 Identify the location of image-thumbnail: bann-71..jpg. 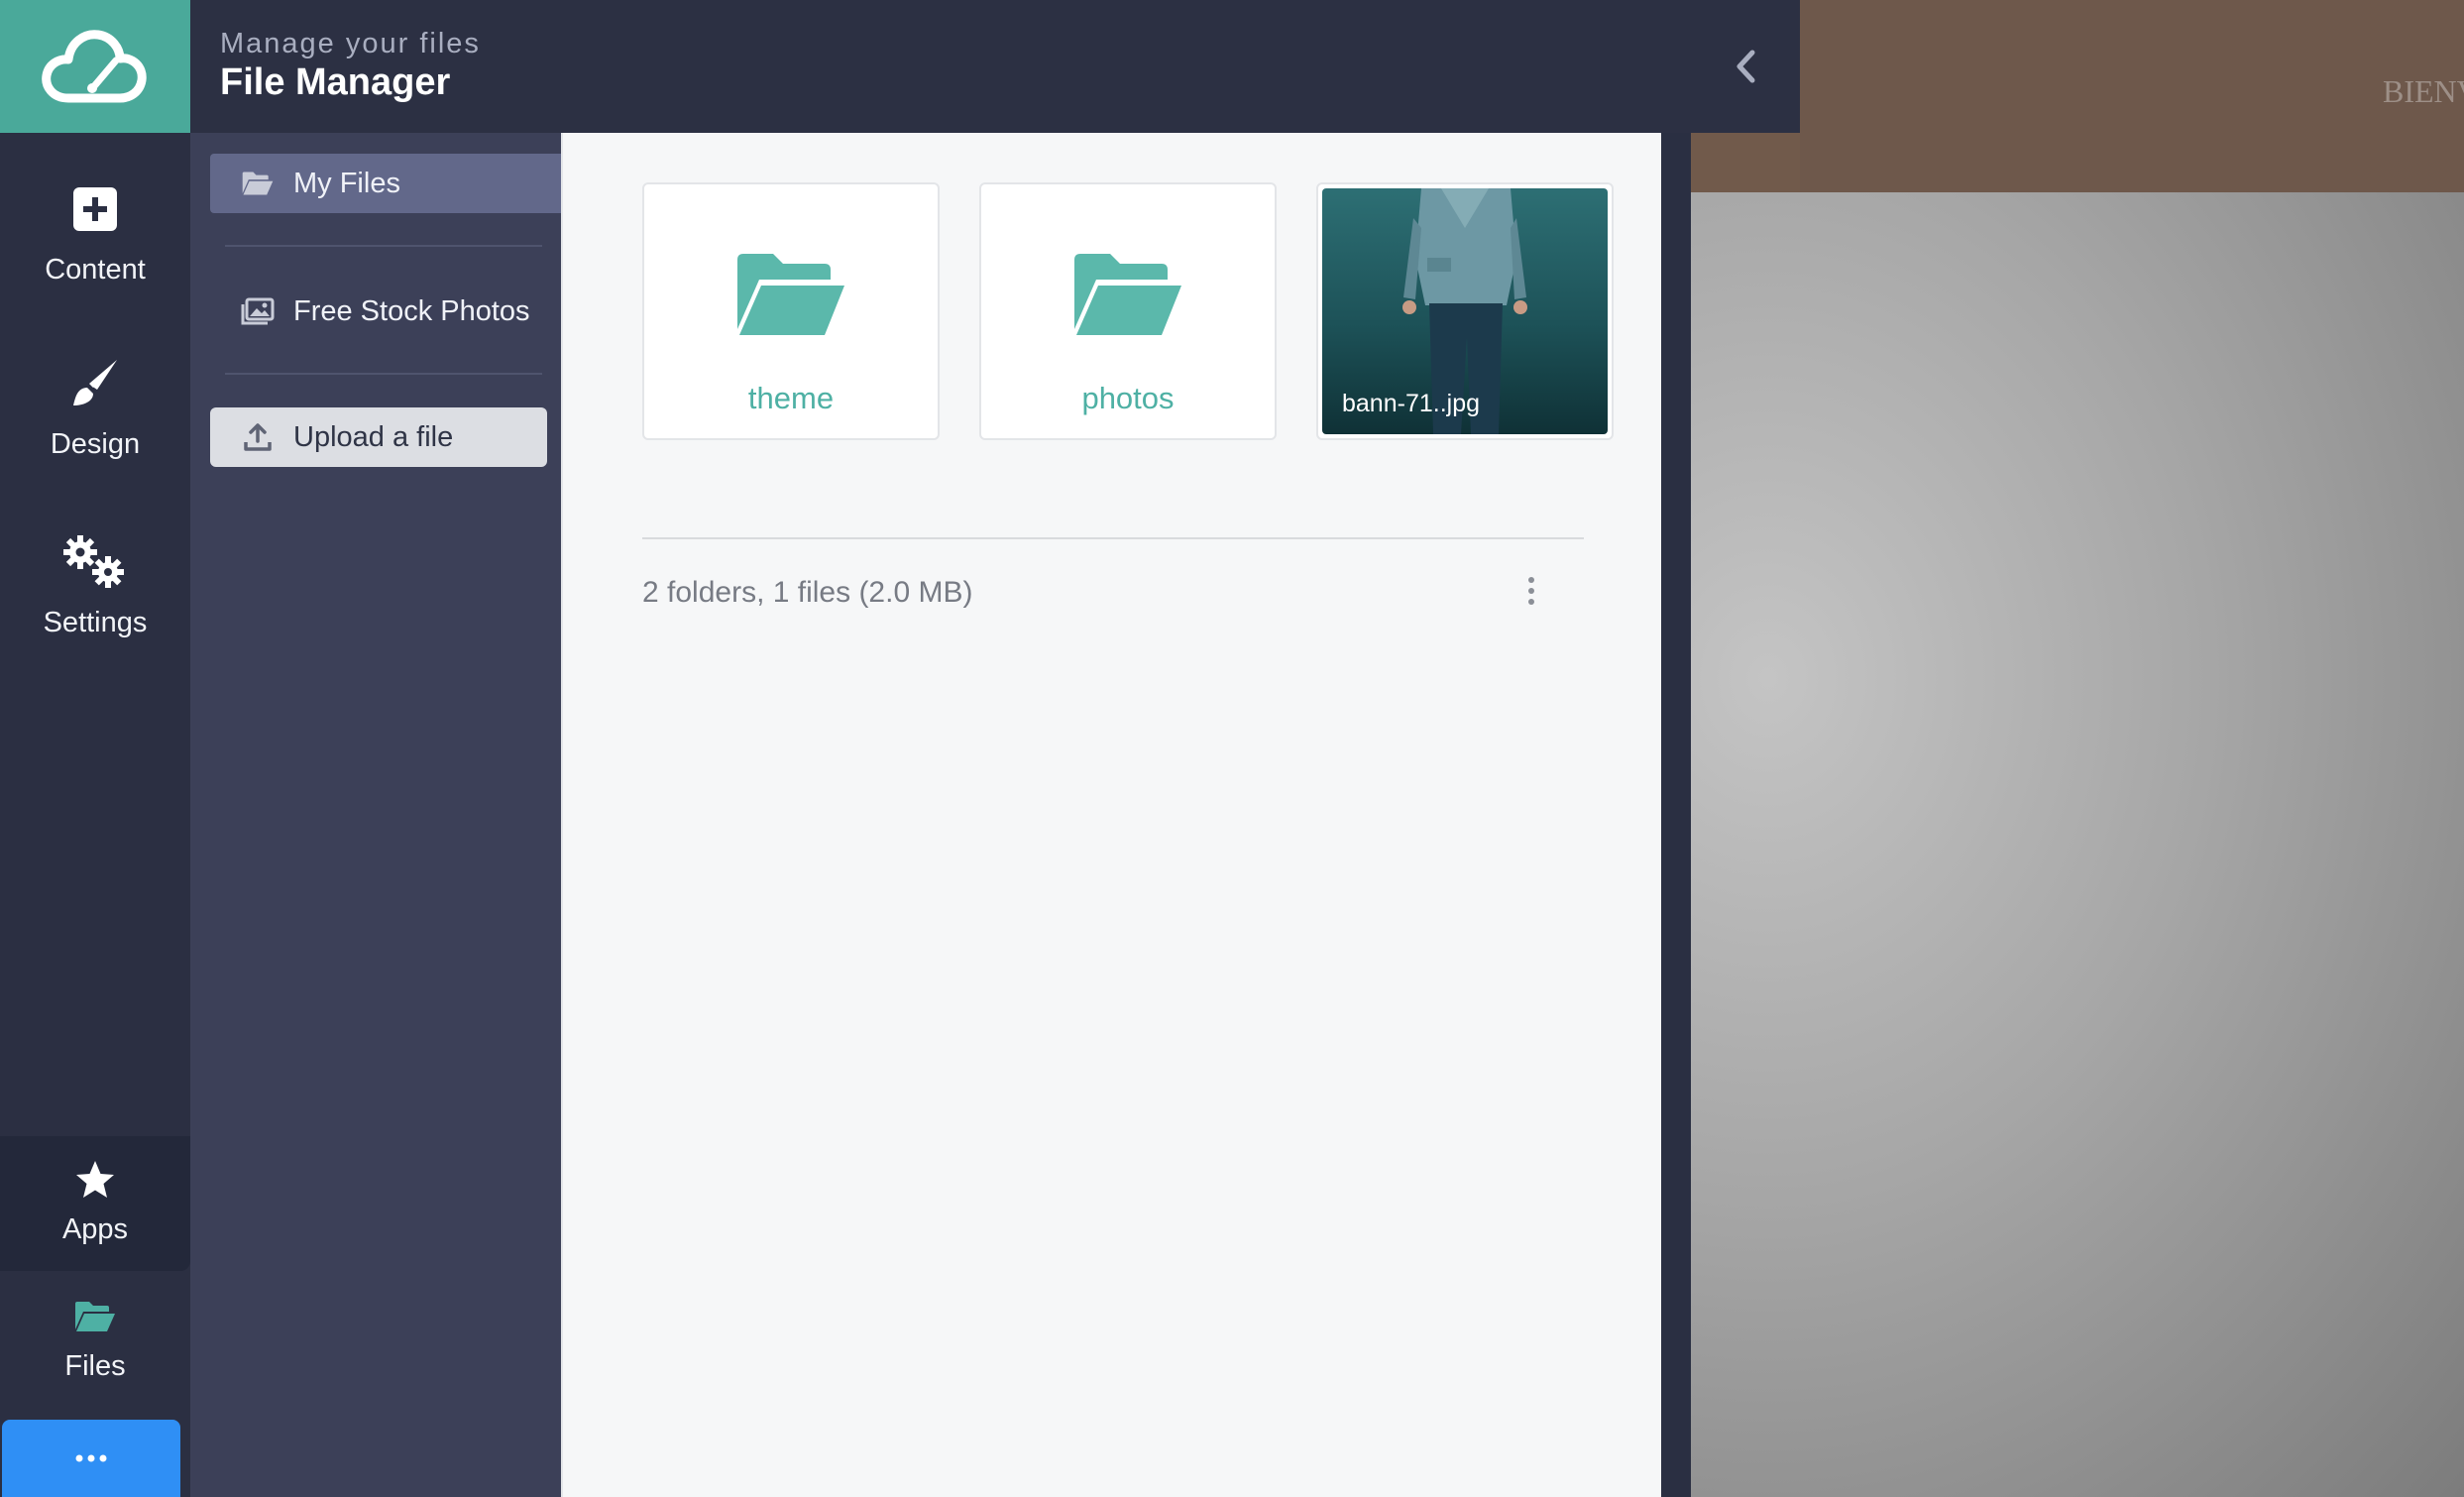
(1465, 311).